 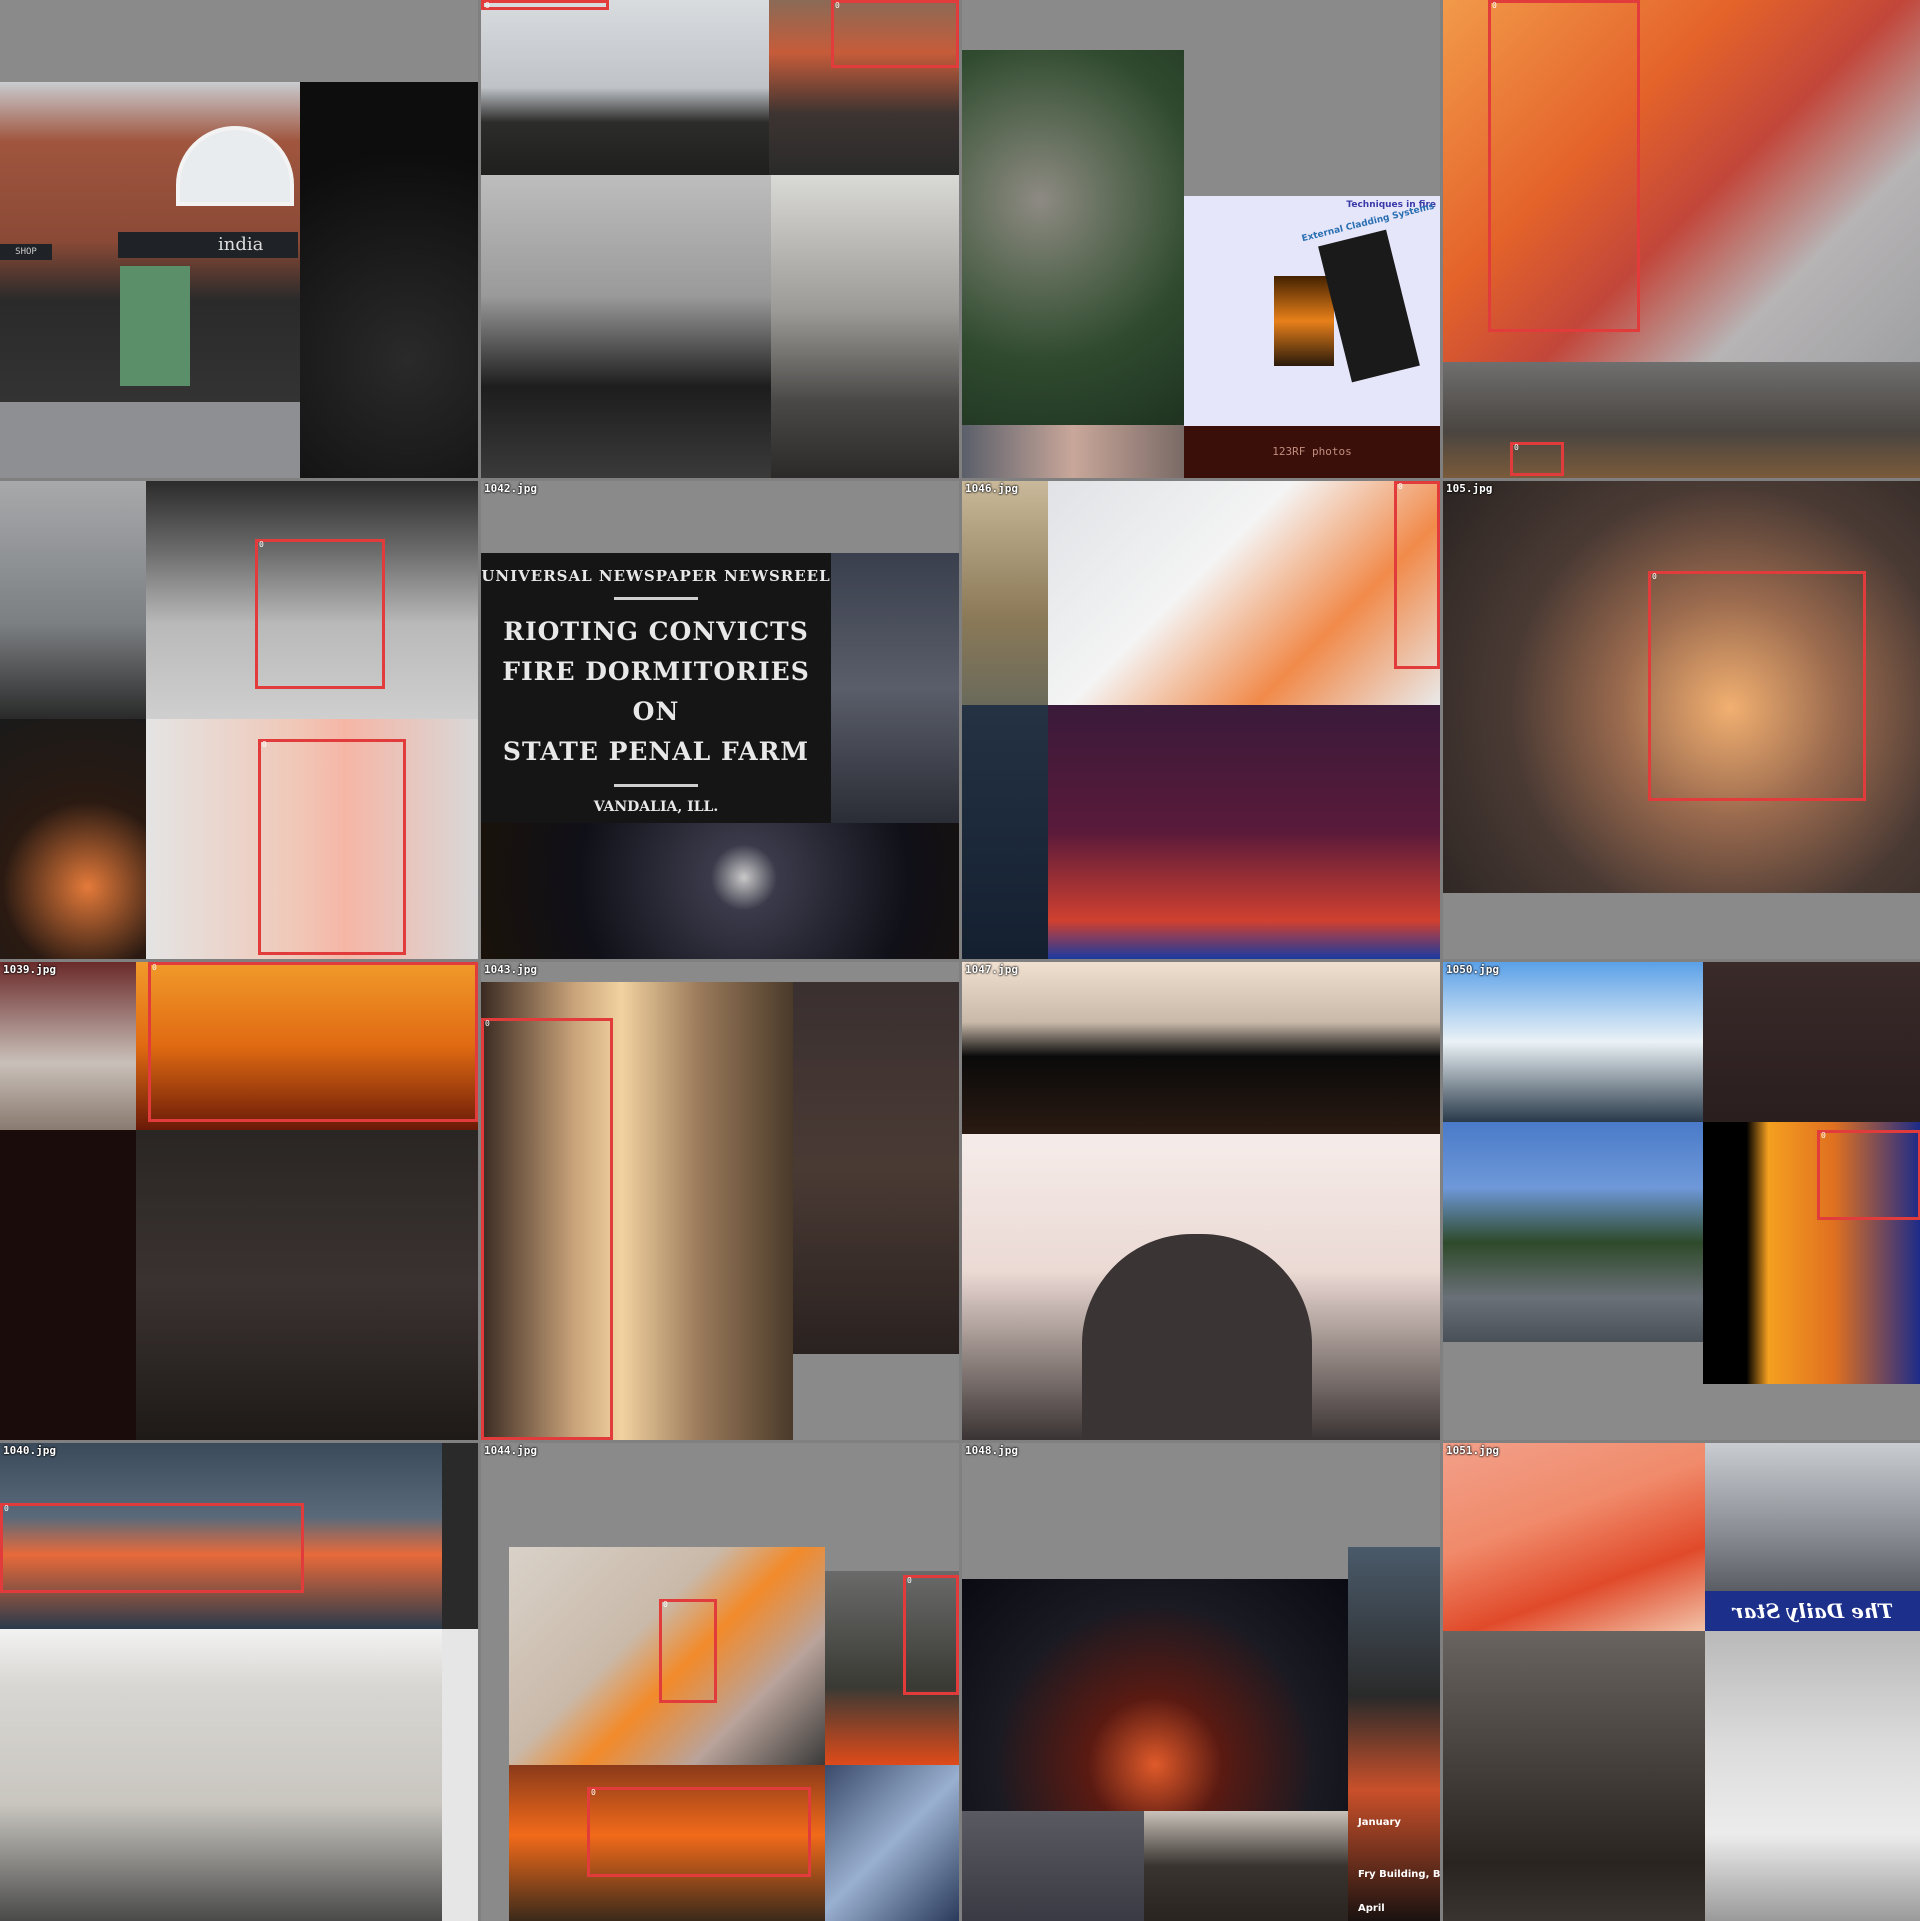 I want to click on shopfront-photo: india SHOP, so click(x=150, y=280).